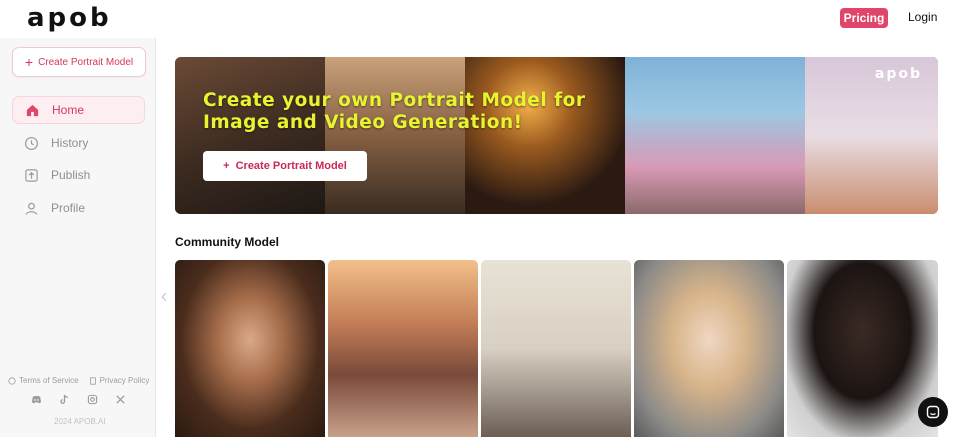 This screenshot has width=958, height=437. Describe the element at coordinates (69, 18) in the screenshot. I see `apob-logo: apob` at that location.